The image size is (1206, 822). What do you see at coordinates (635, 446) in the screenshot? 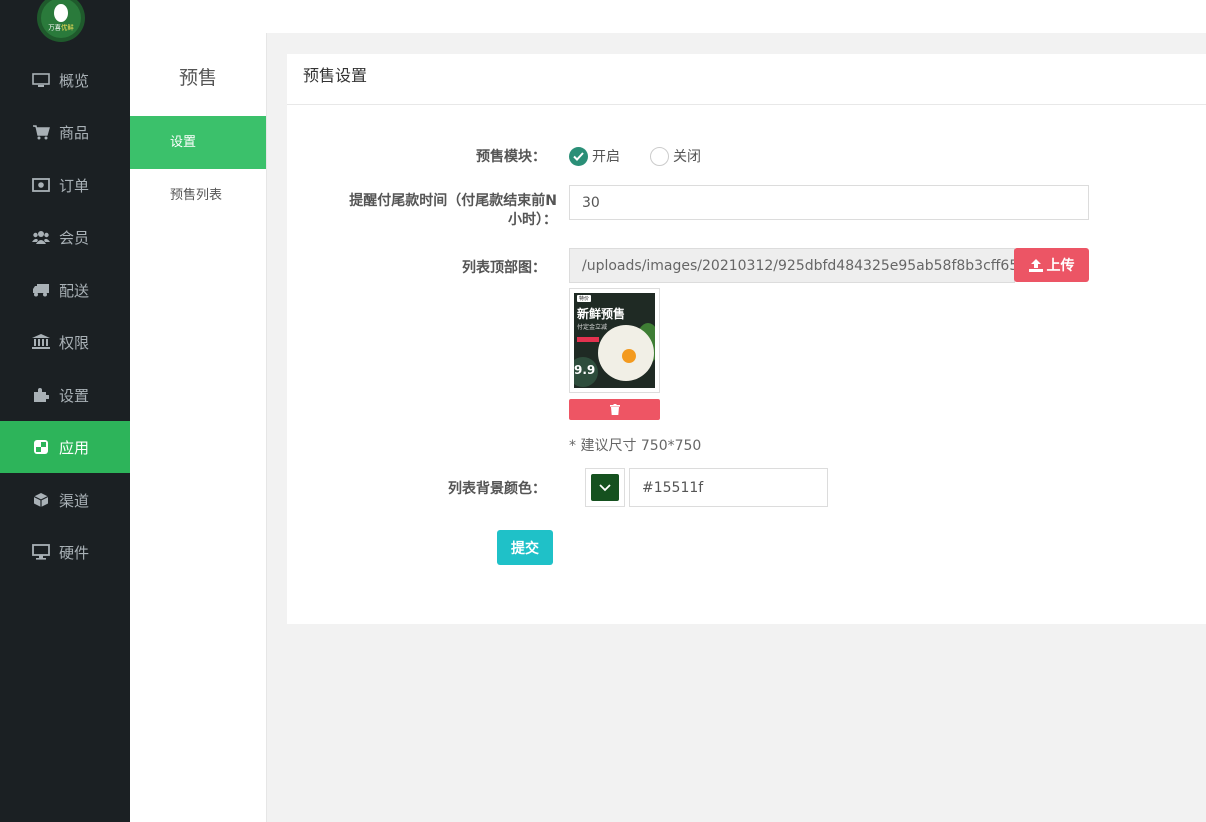
I see `image-size-hint: * 建议尺寸 750*750` at bounding box center [635, 446].